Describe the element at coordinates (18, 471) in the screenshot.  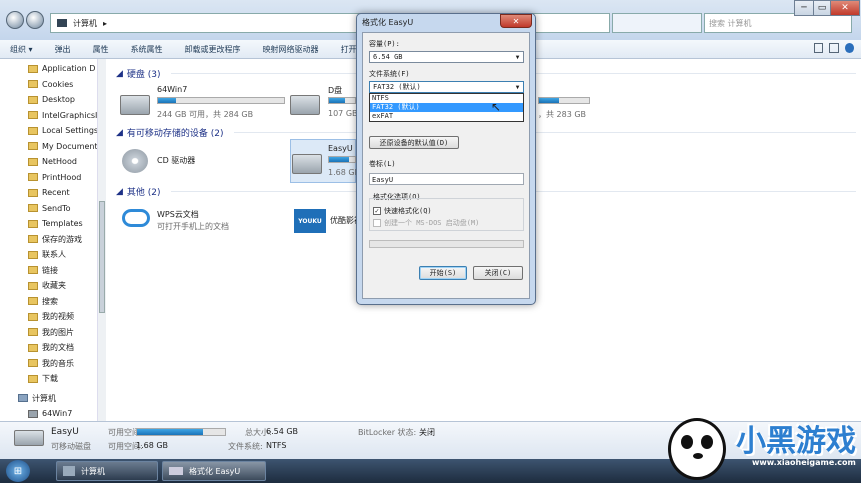
I see `start-button: ⊞` at that location.